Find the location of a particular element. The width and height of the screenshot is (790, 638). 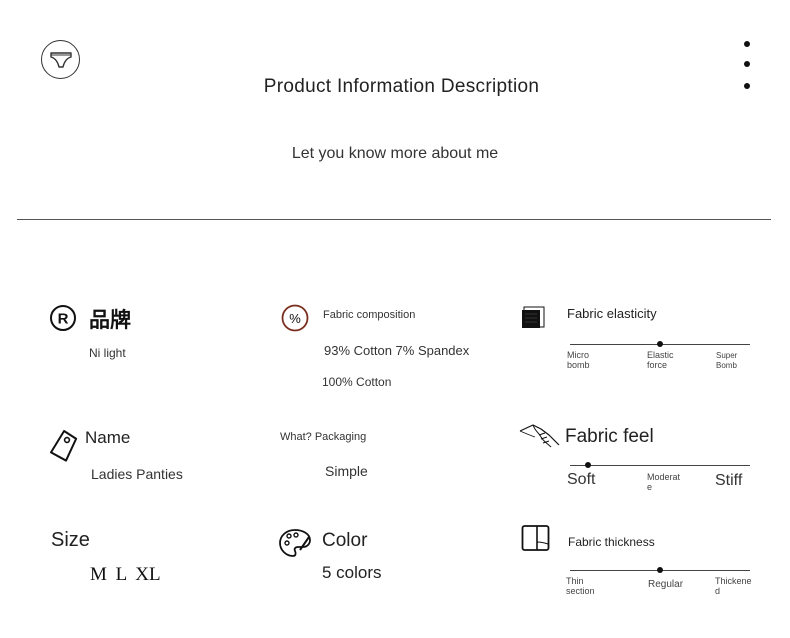

packaging-value: Simple is located at coordinates (346, 471).